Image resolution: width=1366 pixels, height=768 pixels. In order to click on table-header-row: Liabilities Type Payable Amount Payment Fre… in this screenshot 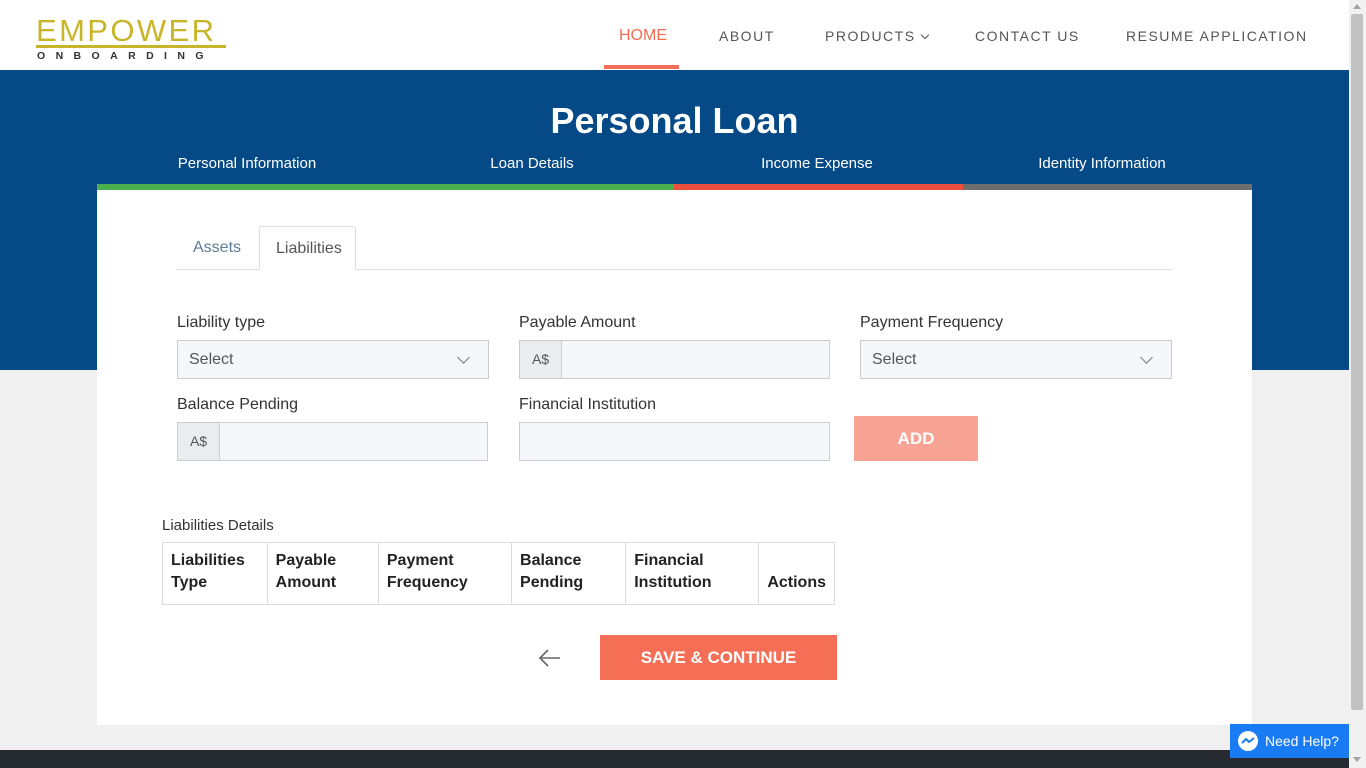, I will do `click(498, 573)`.